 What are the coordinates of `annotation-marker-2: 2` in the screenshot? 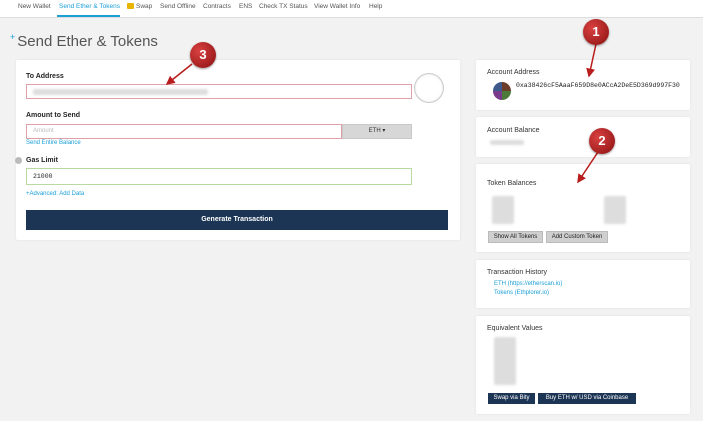 It's located at (602, 141).